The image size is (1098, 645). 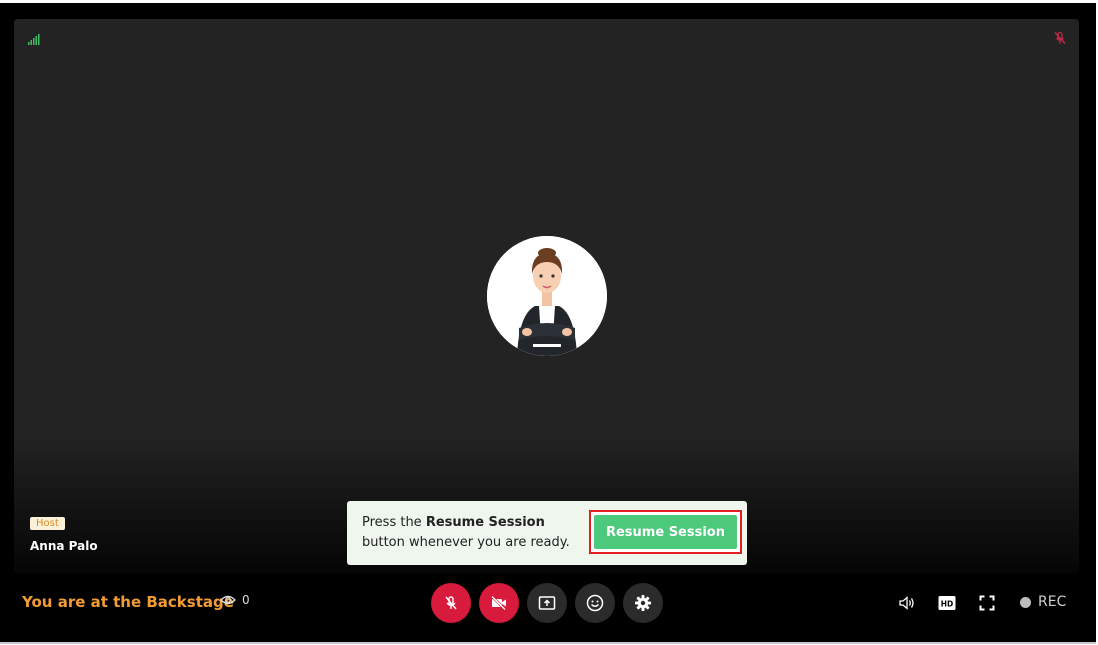 I want to click on emoji-icon, so click(x=595, y=603).